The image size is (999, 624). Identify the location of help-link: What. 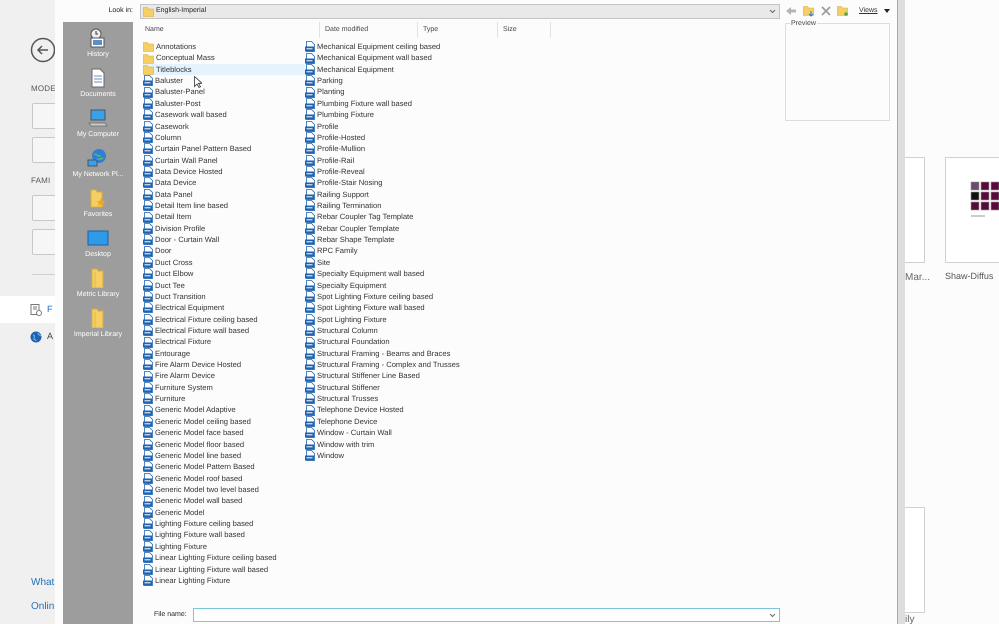
(43, 582).